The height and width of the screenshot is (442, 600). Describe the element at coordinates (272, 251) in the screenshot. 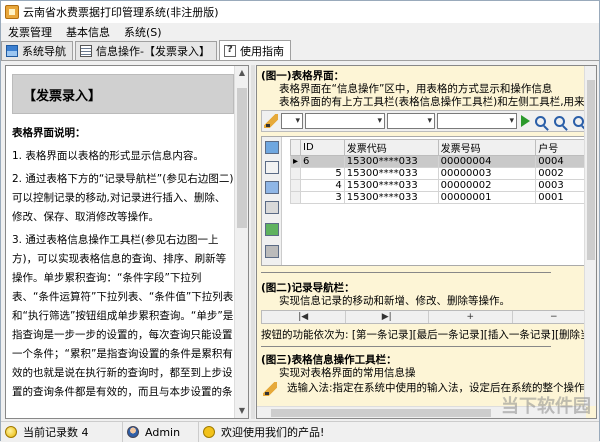

I see `trash-icon` at that location.